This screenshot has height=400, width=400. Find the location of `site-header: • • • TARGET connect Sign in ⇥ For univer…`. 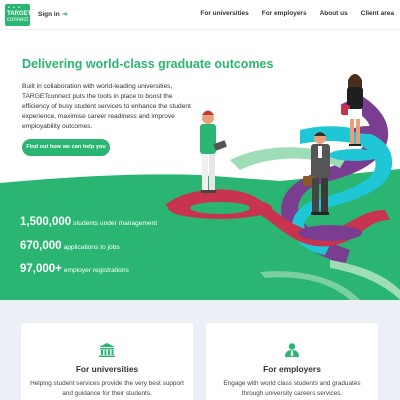

site-header: • • • TARGET connect Sign in ⇥ For univer… is located at coordinates (200, 15).